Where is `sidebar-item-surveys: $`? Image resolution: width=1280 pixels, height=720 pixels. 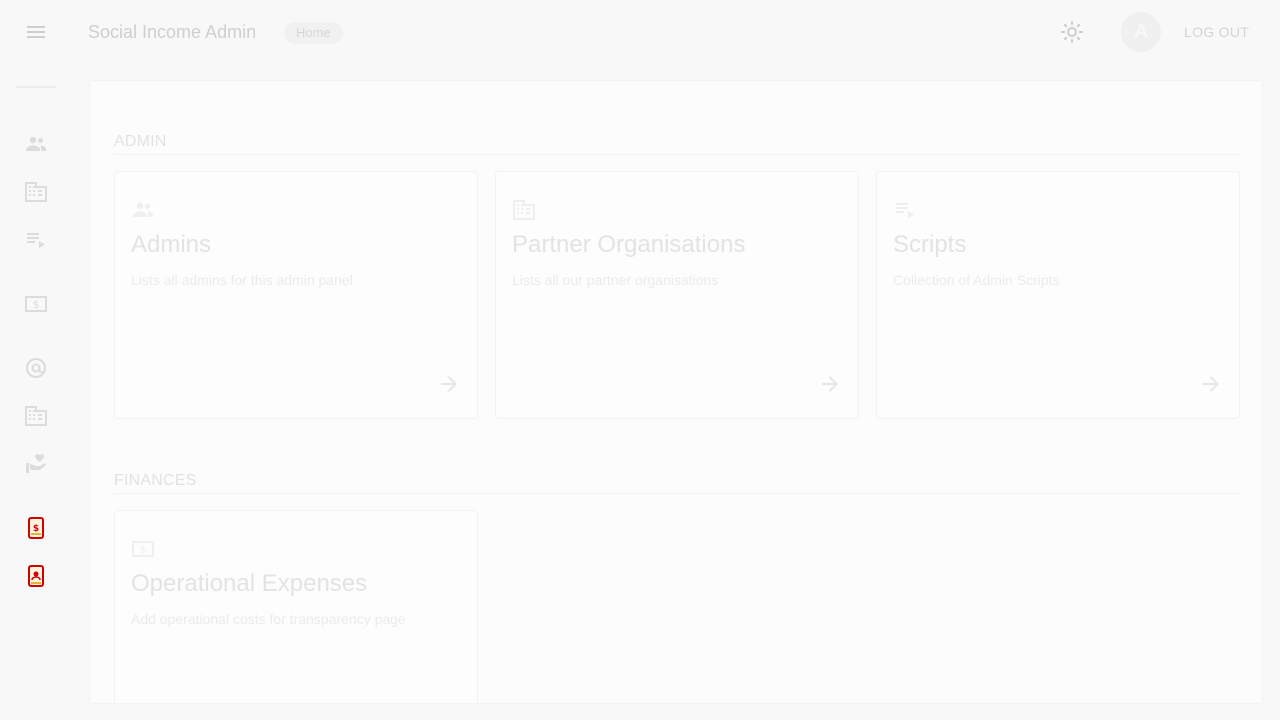 sidebar-item-surveys: $ is located at coordinates (36, 528).